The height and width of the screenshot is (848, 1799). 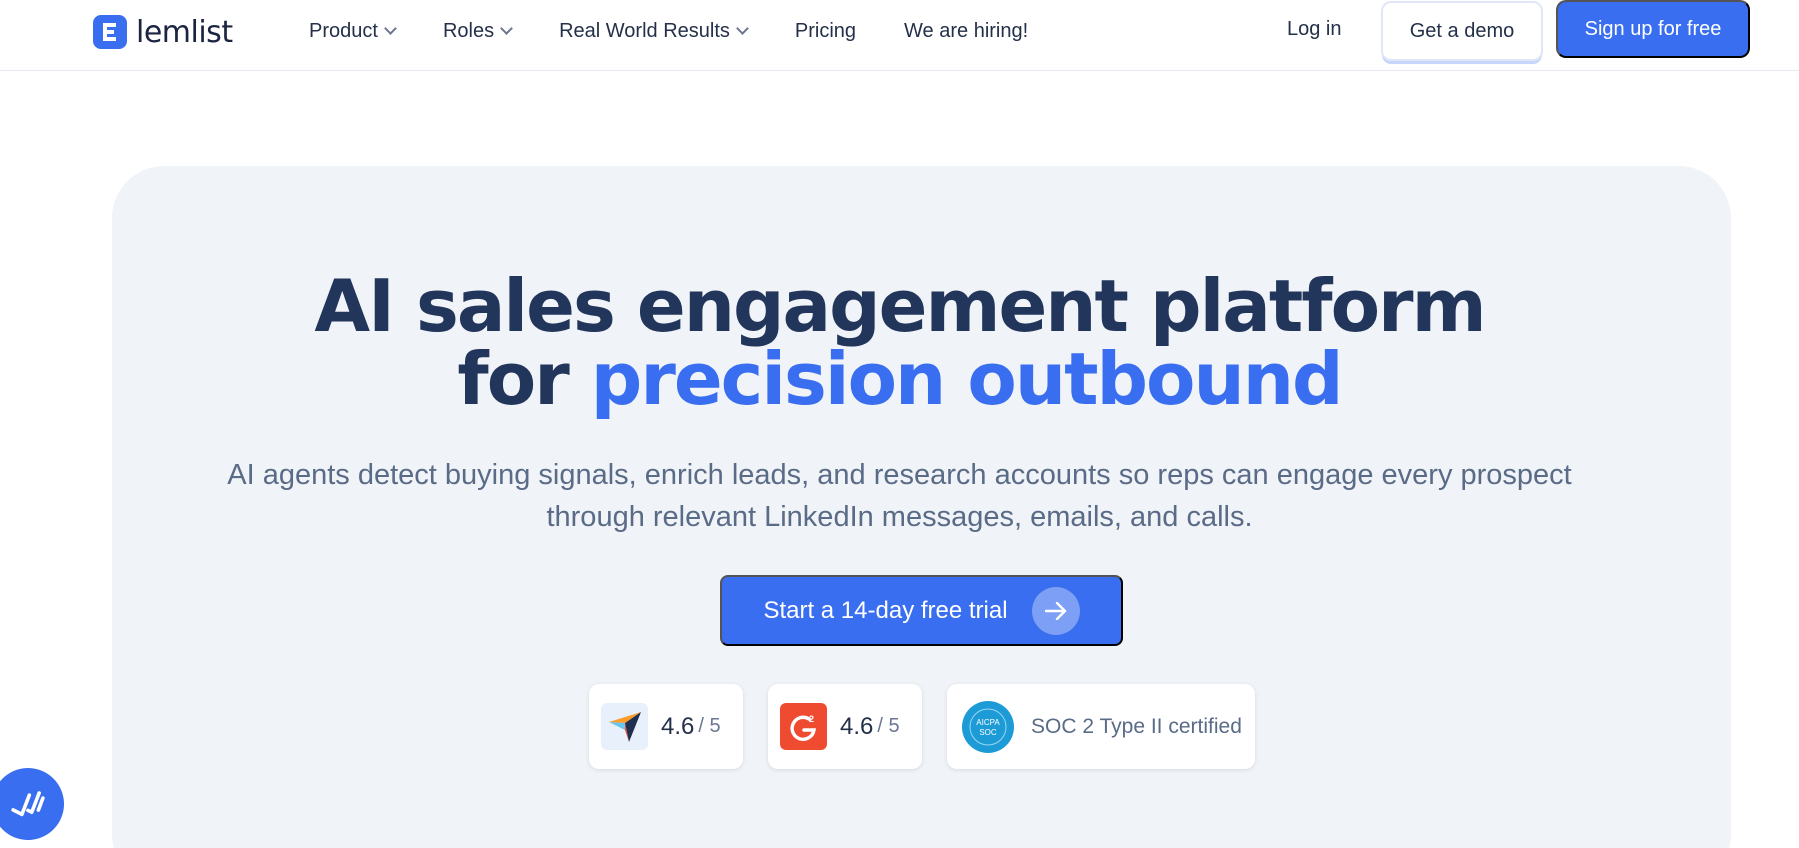 I want to click on menu-item-label: Pricing, so click(x=825, y=30).